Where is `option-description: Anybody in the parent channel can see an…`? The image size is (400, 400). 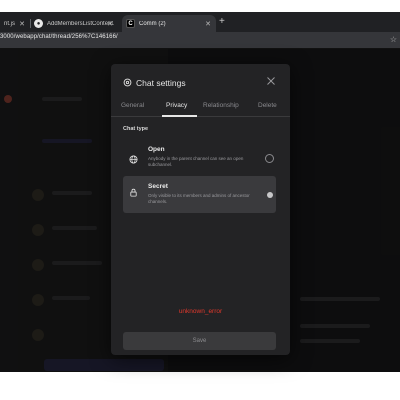
option-description: Anybody in the parent channel can see an… is located at coordinates (196, 161).